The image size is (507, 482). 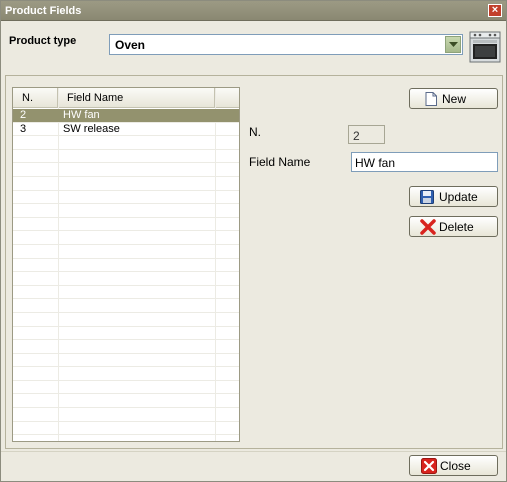 I want to click on cell-field-name: SW release, so click(x=91, y=128).